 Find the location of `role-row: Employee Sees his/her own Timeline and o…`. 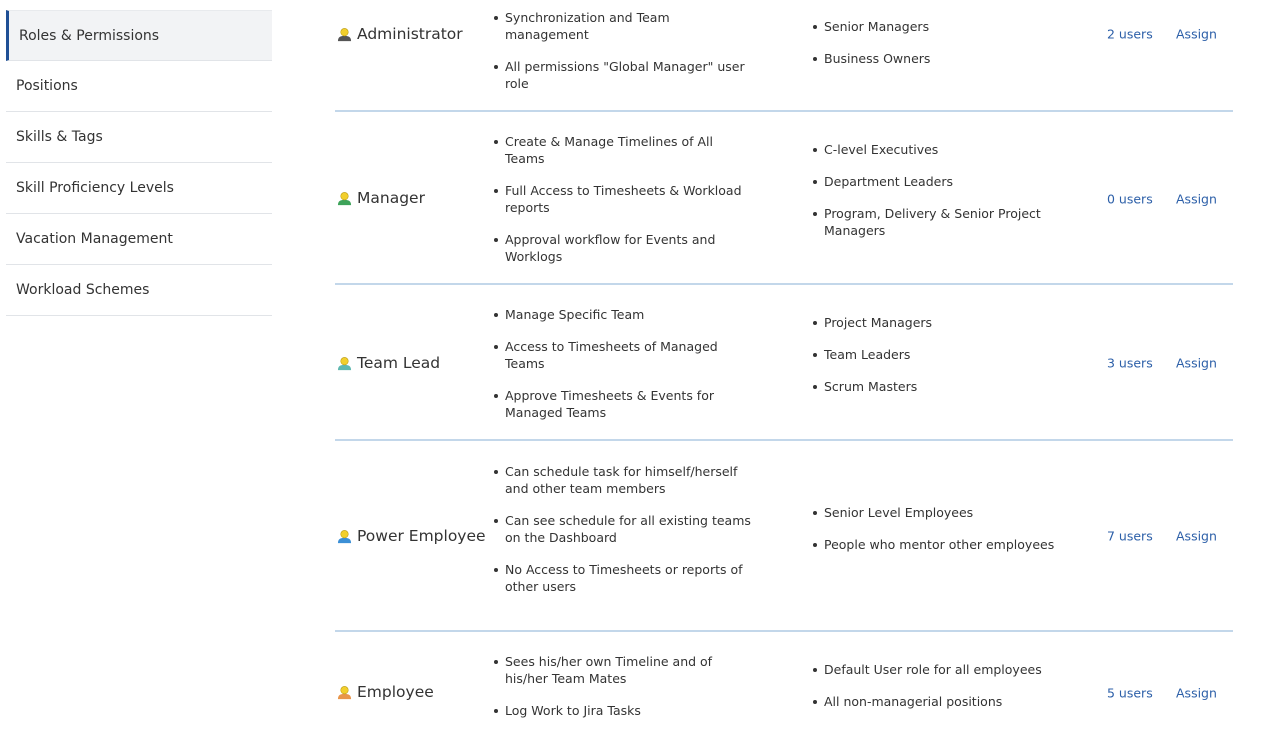

role-row: Employee Sees his/her own Timeline and o… is located at coordinates (784, 683).